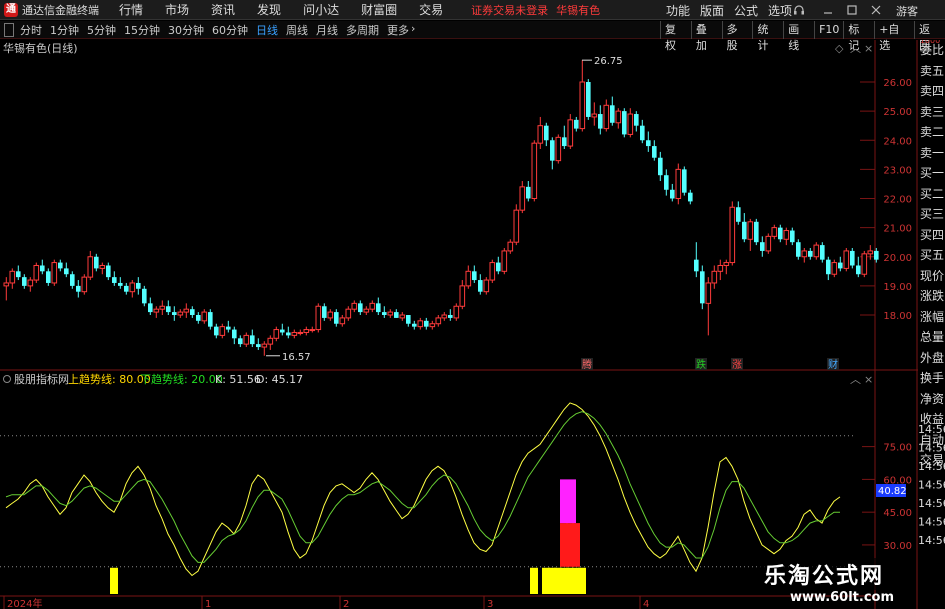 The width and height of the screenshot is (945, 609). What do you see at coordinates (931, 91) in the screenshot?
I see `side-item: 卖四` at bounding box center [931, 91].